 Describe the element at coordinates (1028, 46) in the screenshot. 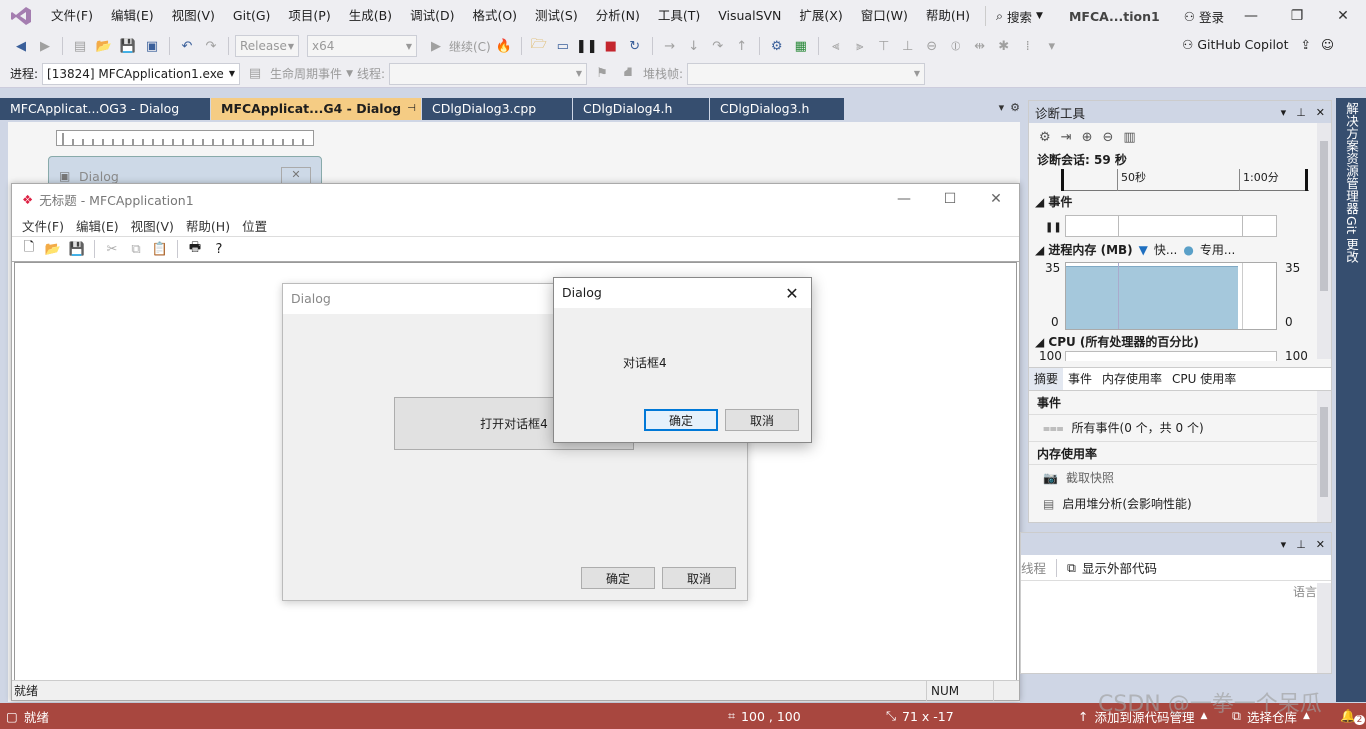

I see `guides-icon: ⁞` at that location.